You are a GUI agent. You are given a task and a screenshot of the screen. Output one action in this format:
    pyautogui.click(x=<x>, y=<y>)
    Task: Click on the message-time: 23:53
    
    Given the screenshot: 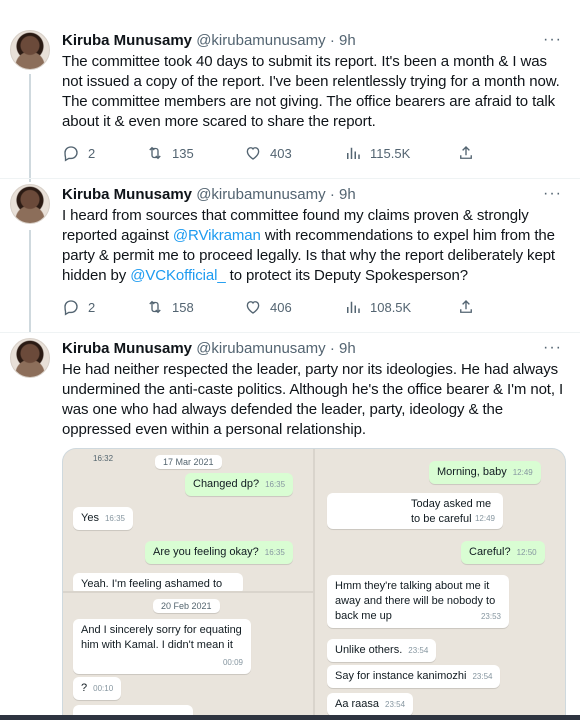 What is the action you would take?
    pyautogui.click(x=490, y=616)
    